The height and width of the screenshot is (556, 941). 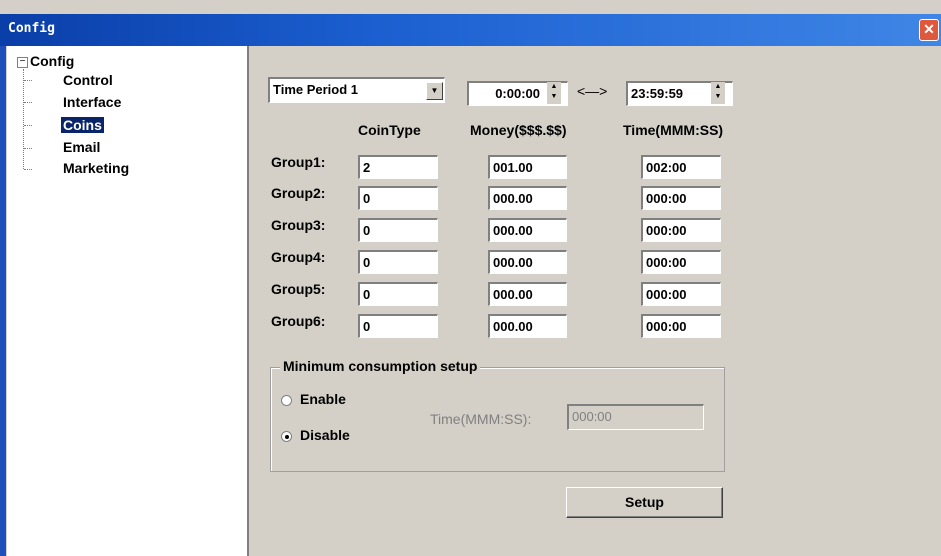 I want to click on column-header-time: Time(MMM:SS), so click(x=673, y=130).